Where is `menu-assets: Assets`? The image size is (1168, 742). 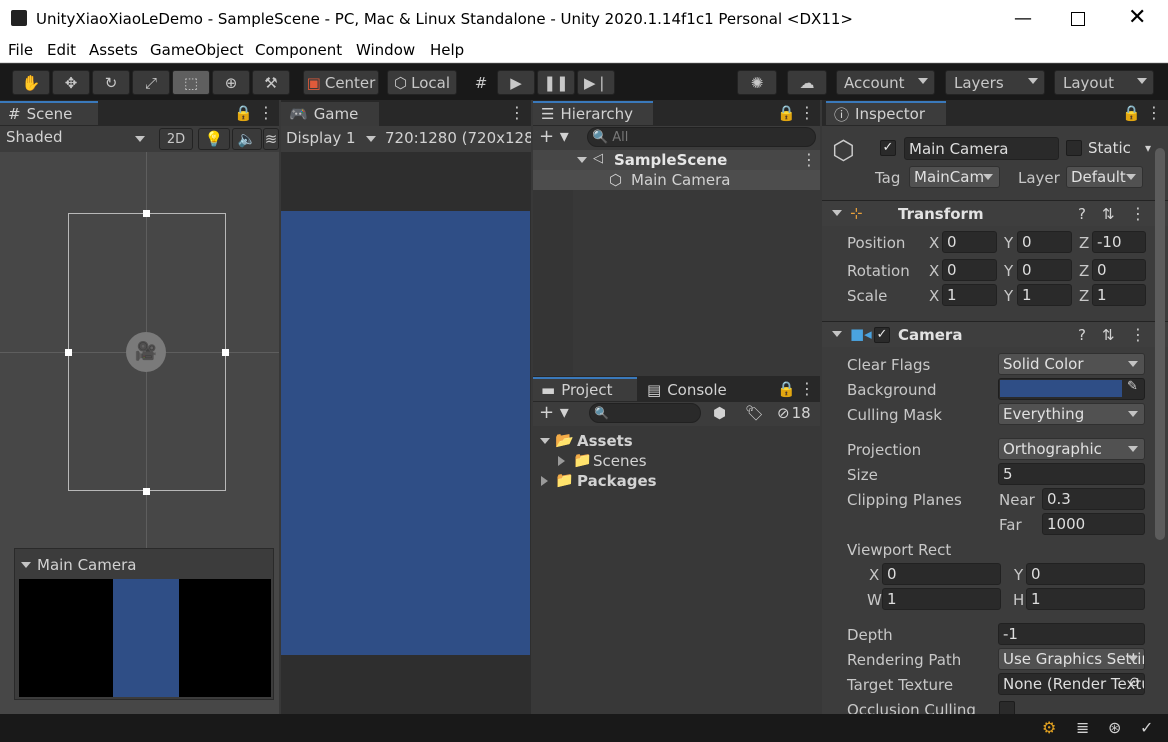 menu-assets: Assets is located at coordinates (113, 50).